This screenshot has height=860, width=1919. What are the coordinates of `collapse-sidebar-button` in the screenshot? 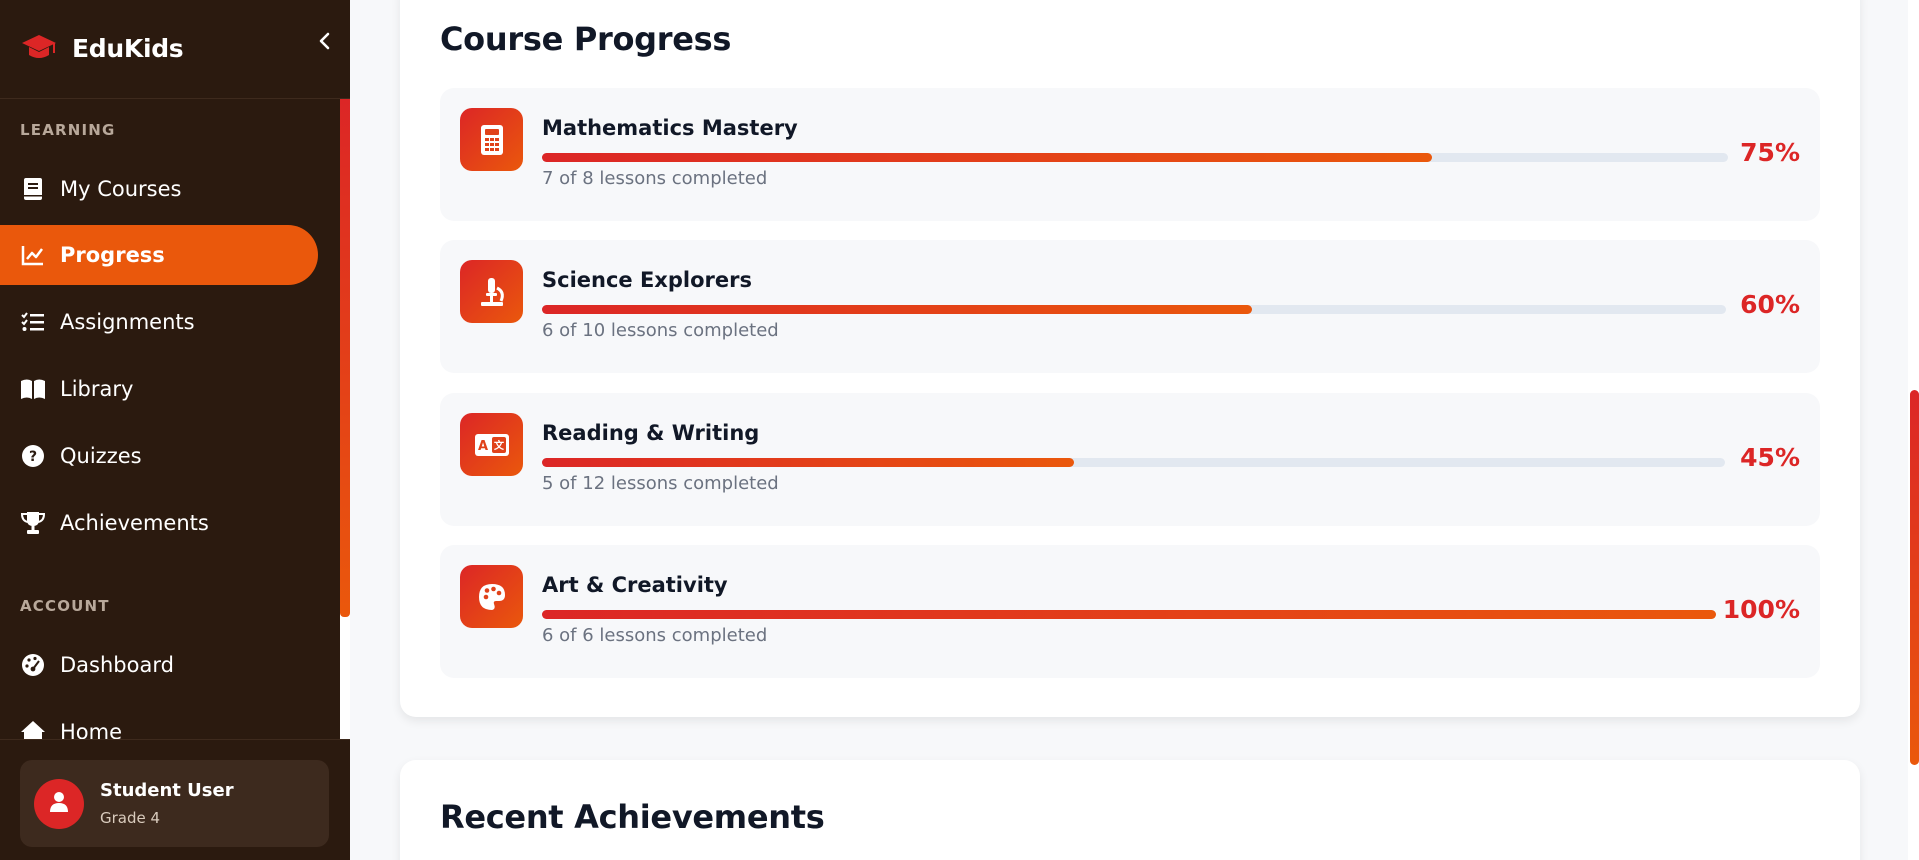 It's located at (325, 43).